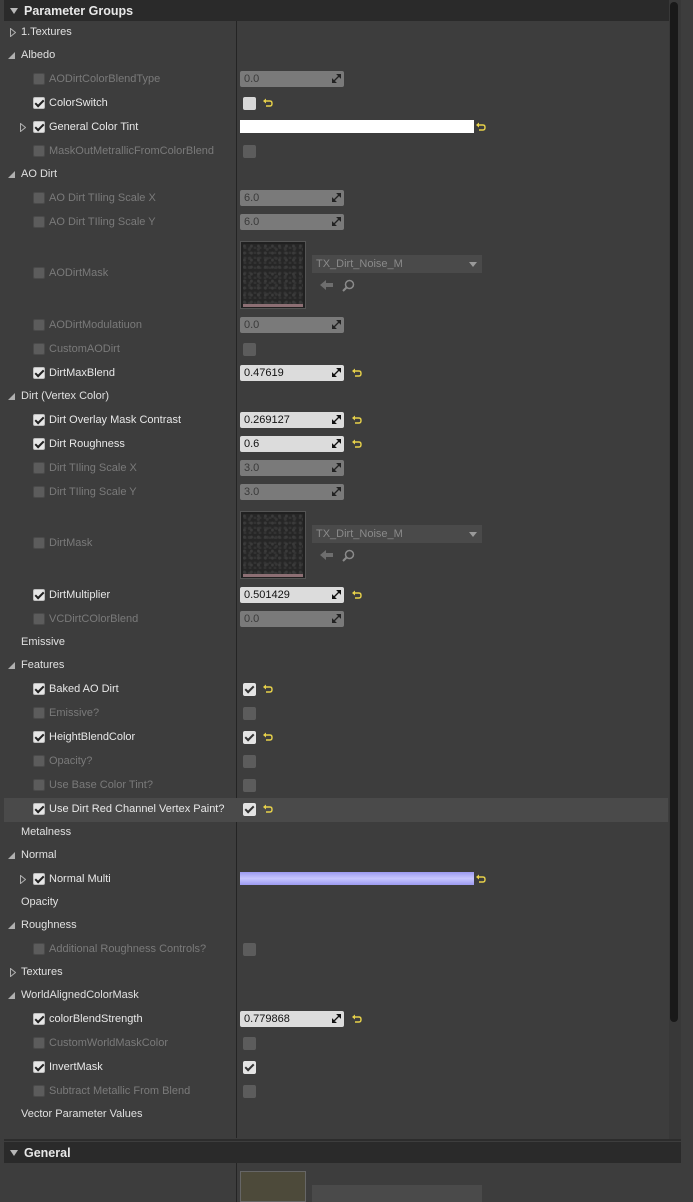  I want to click on group-dirt-vertex-color: Dirt (Vertex Color), so click(336, 397).